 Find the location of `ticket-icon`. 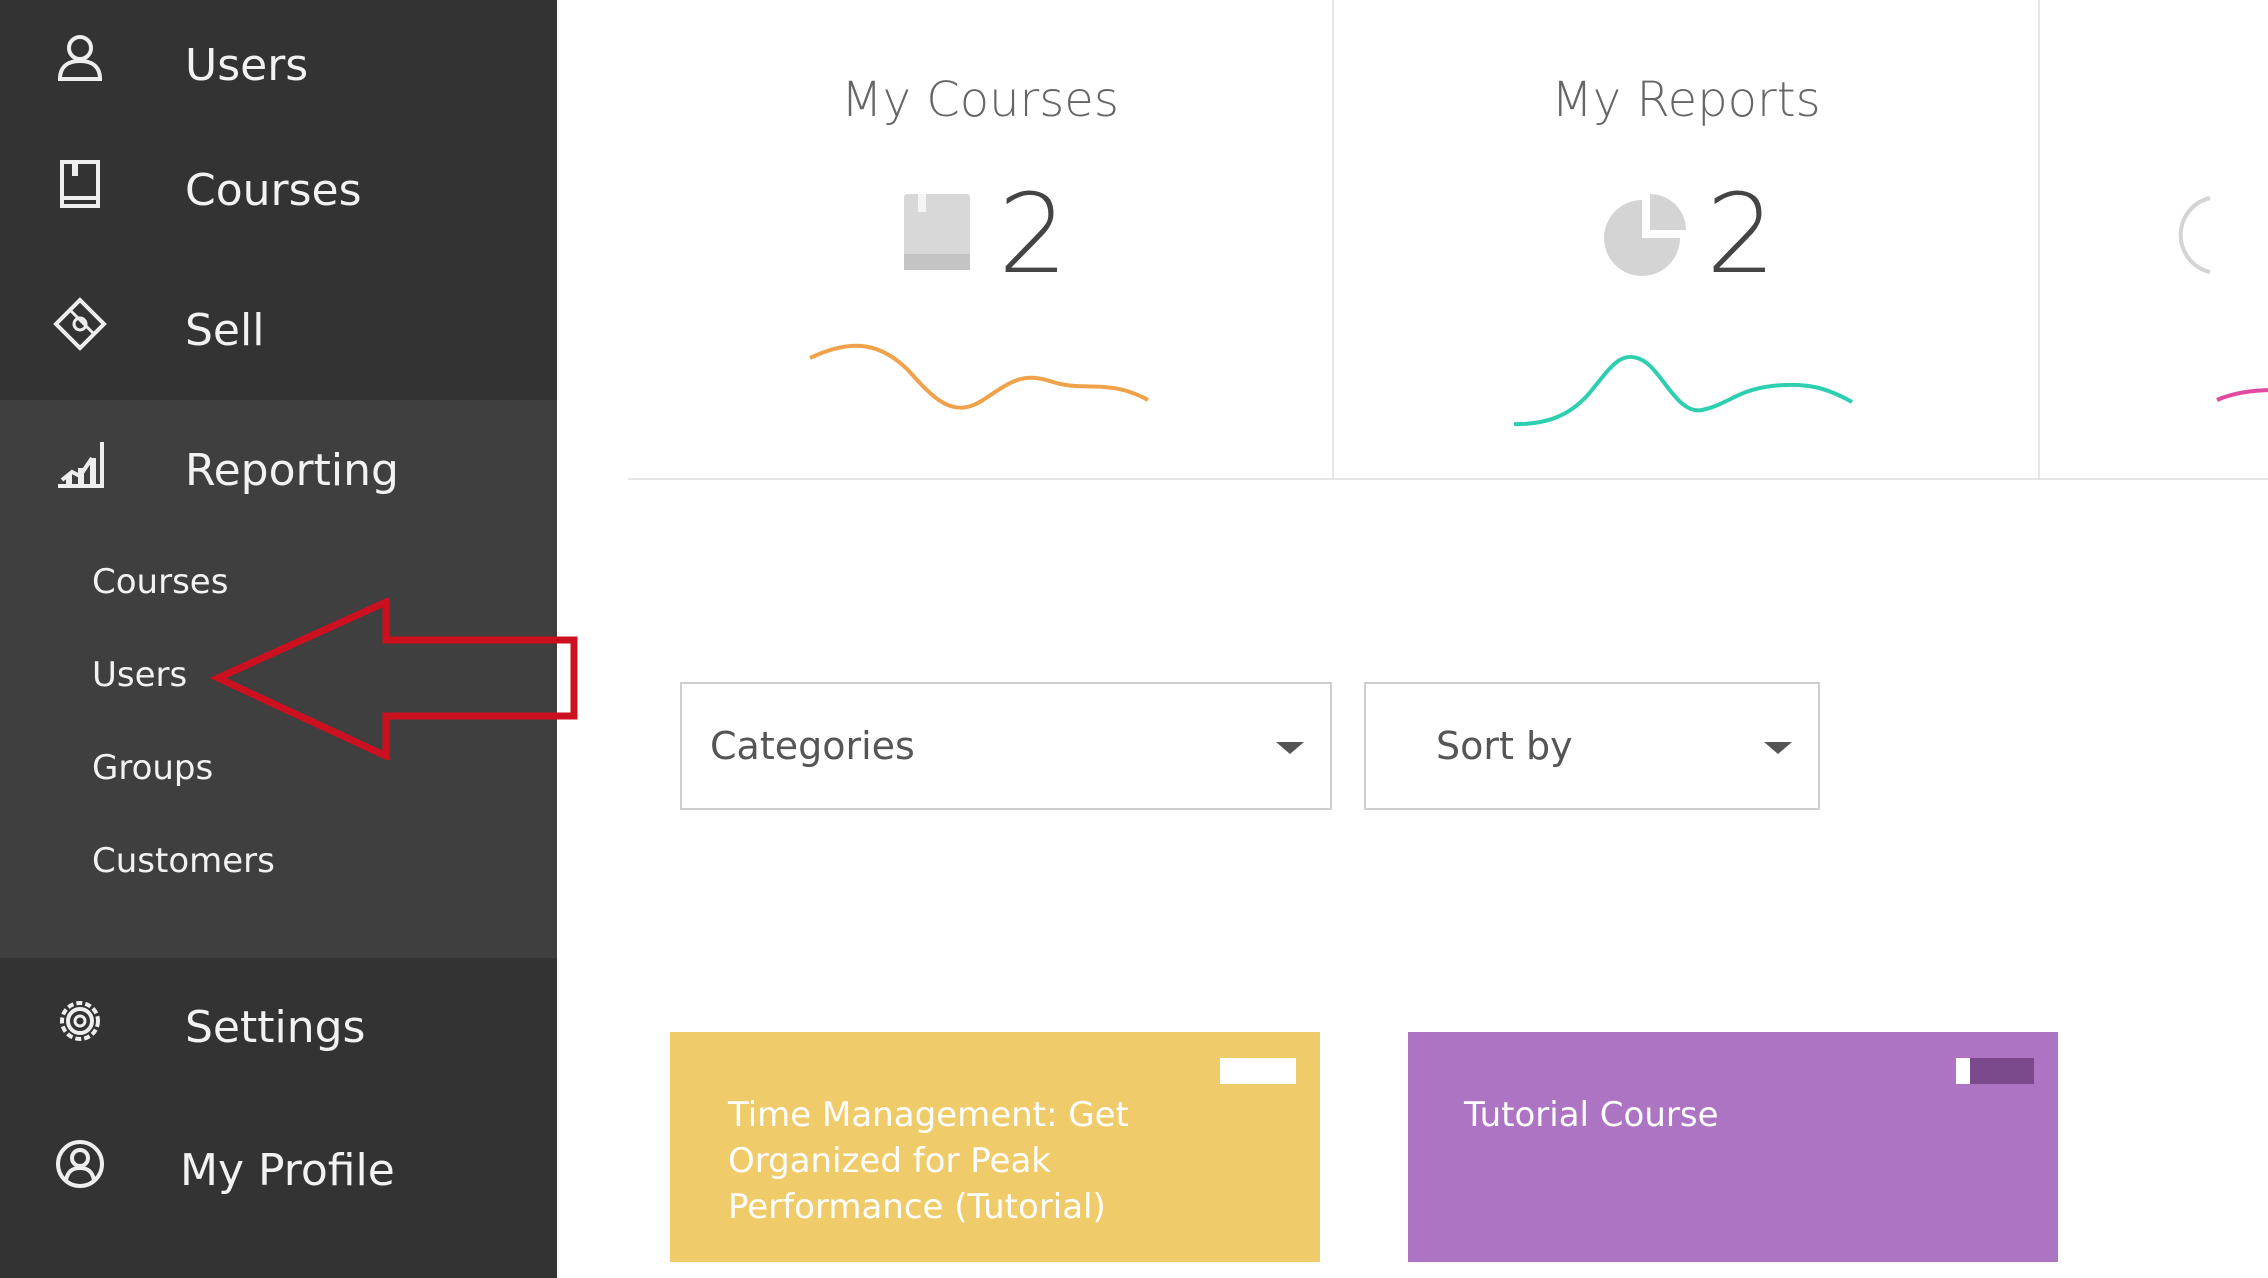

ticket-icon is located at coordinates (80, 324).